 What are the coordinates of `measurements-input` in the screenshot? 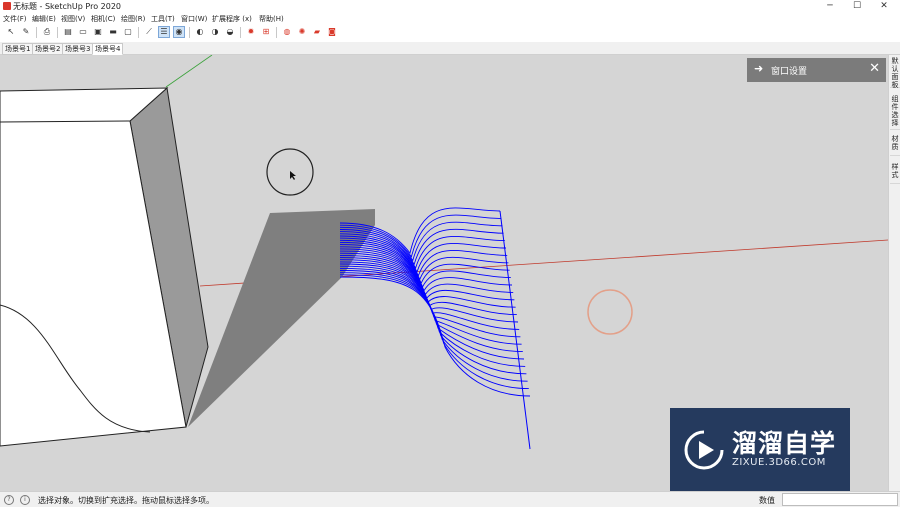 It's located at (840, 499).